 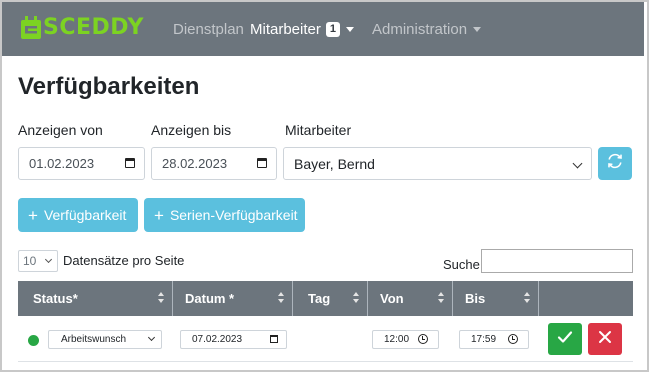 What do you see at coordinates (285, 29) in the screenshot?
I see `nav-mitarbeiter-label: Mitarbeiter` at bounding box center [285, 29].